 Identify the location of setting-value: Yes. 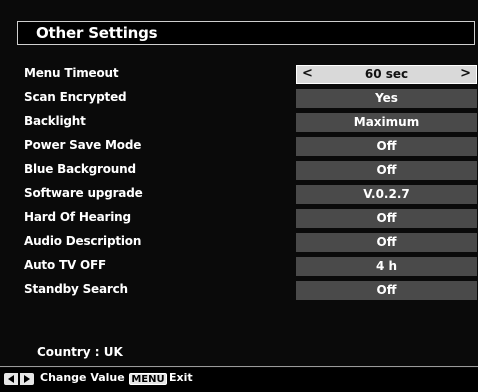
(386, 98).